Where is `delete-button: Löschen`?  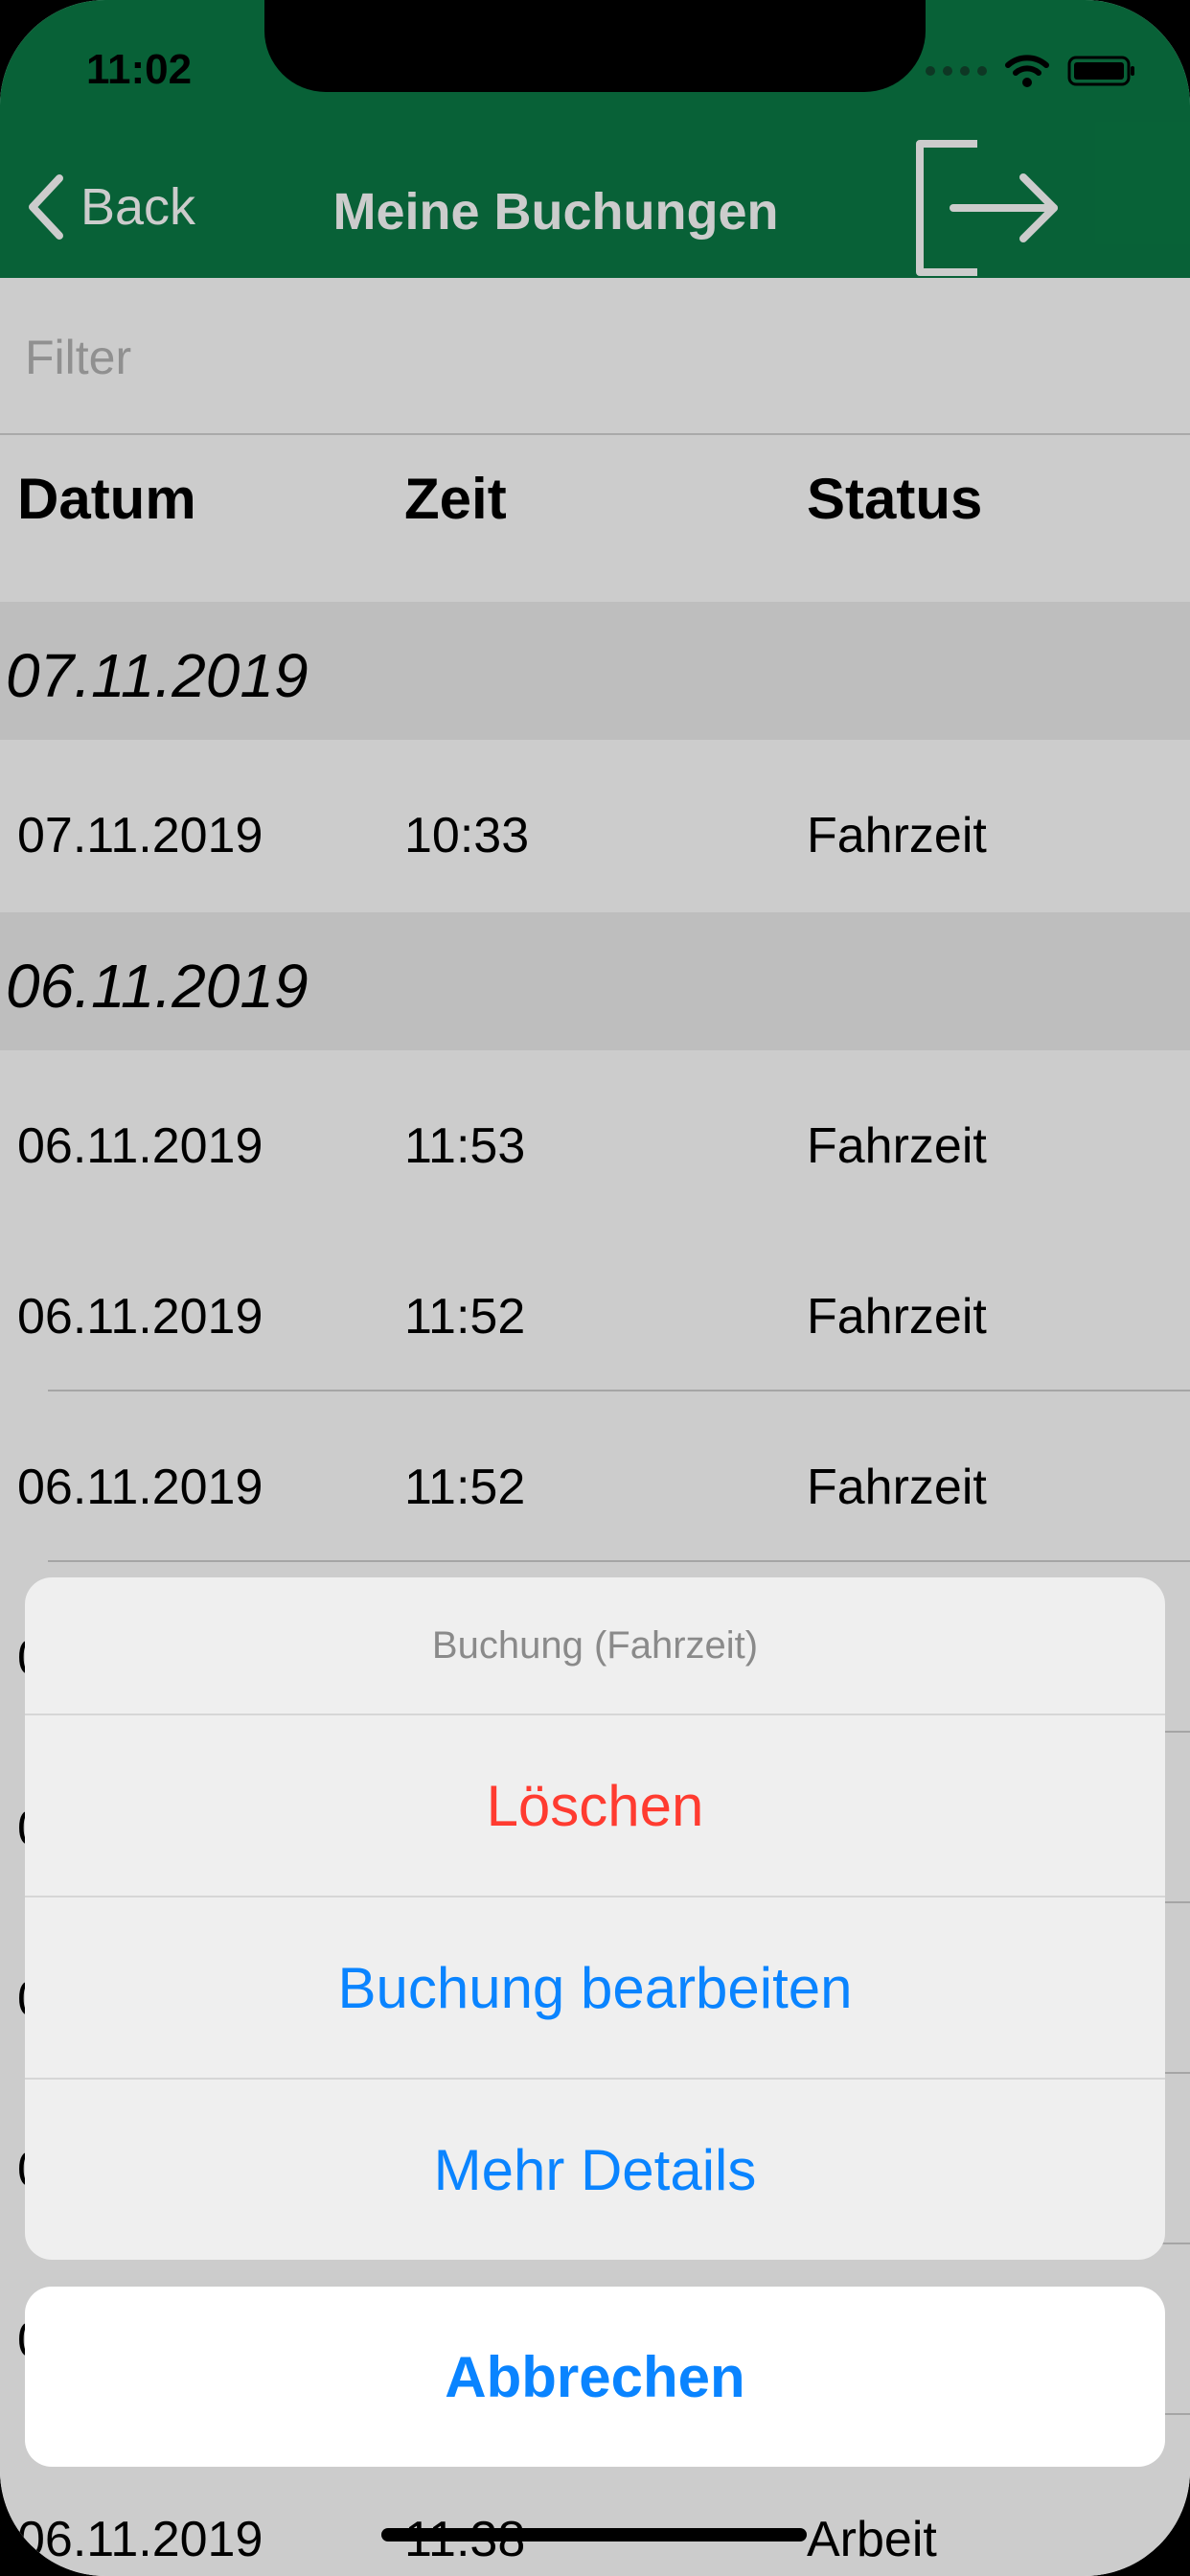
delete-button: Löschen is located at coordinates (595, 1806).